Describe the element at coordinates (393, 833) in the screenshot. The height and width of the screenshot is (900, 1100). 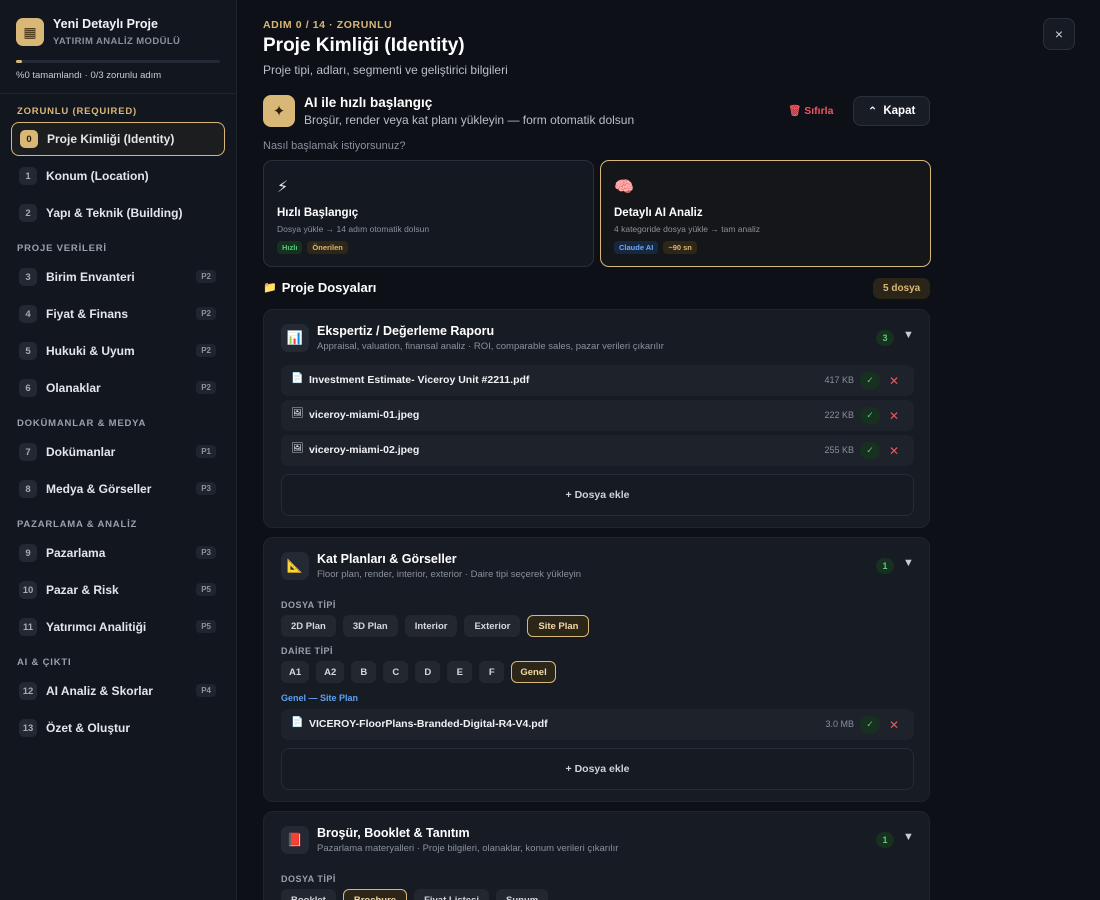
I see `panel-title: Broşür, Booklet & Tanıtım` at that location.